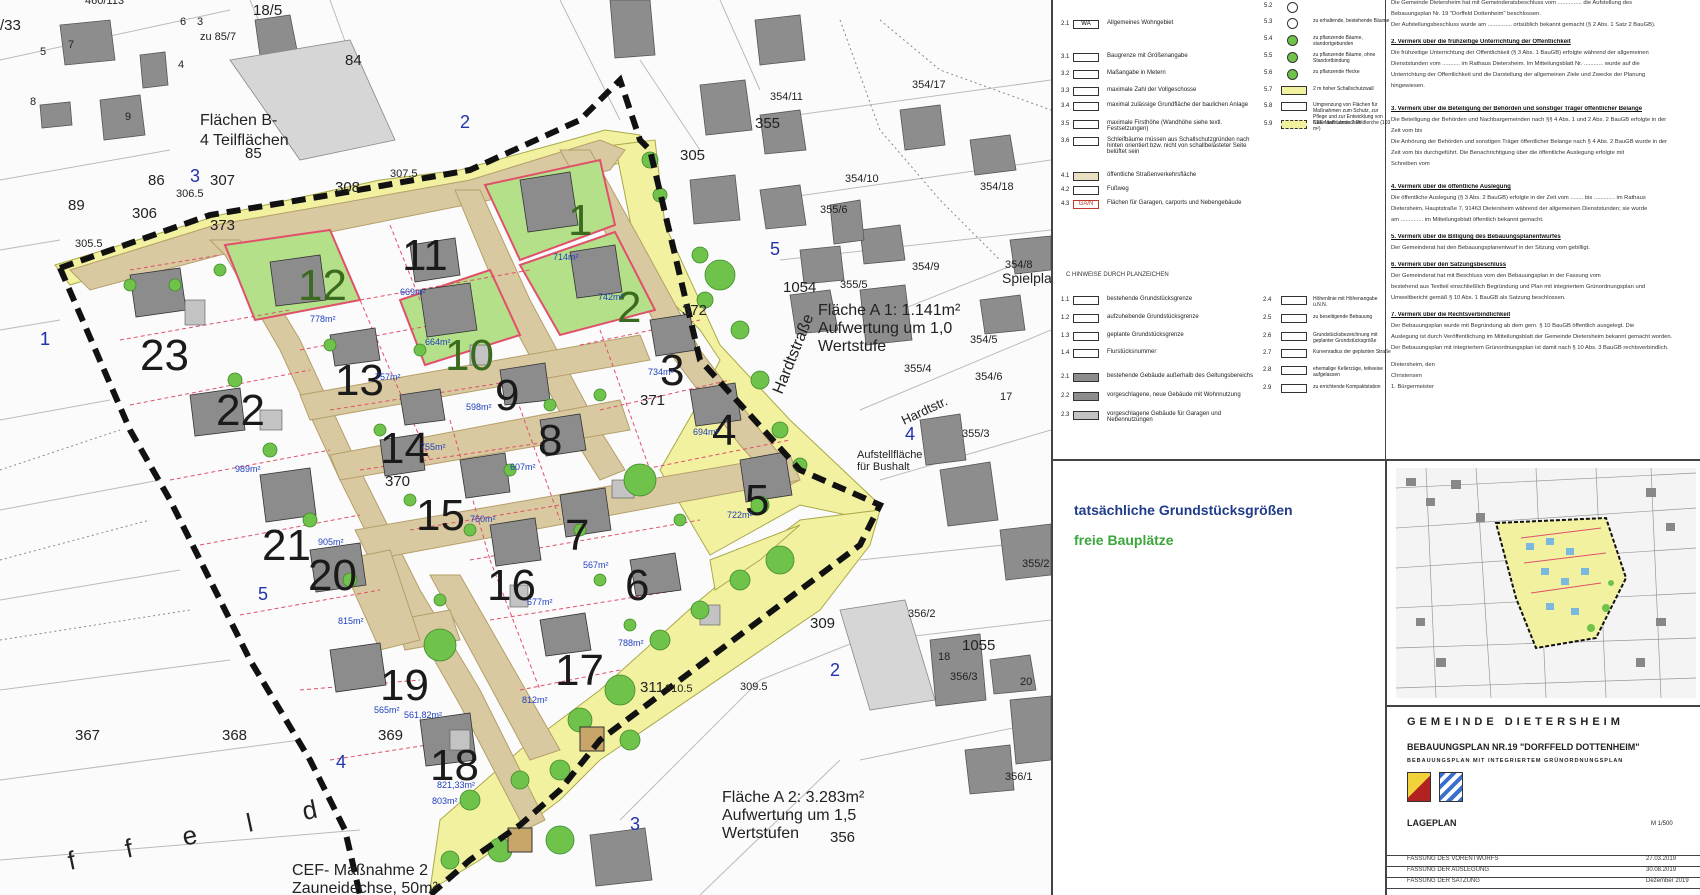 The image size is (1700, 895). What do you see at coordinates (694, 310) in the screenshot?
I see `parcel-number: 372` at bounding box center [694, 310].